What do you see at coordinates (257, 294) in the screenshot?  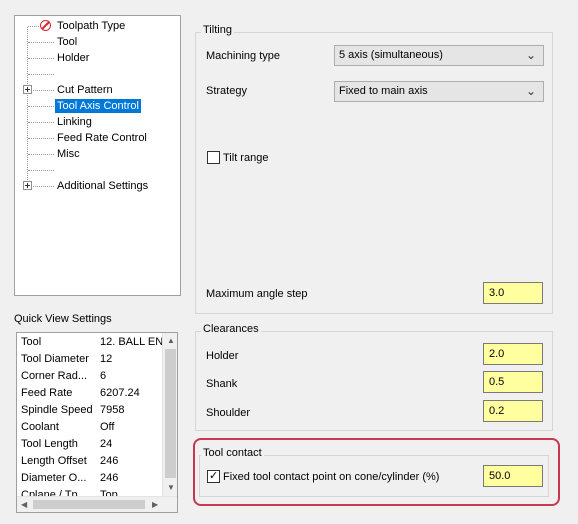 I see `max-angle-label: Maximum angle step` at bounding box center [257, 294].